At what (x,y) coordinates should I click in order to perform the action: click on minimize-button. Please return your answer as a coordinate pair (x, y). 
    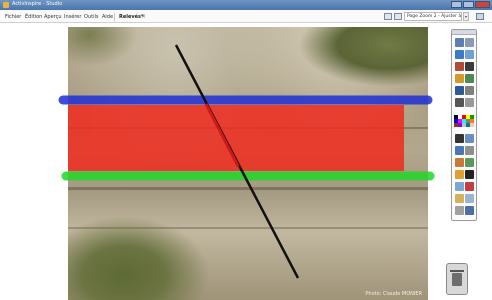
    Looking at the image, I should click on (456, 4).